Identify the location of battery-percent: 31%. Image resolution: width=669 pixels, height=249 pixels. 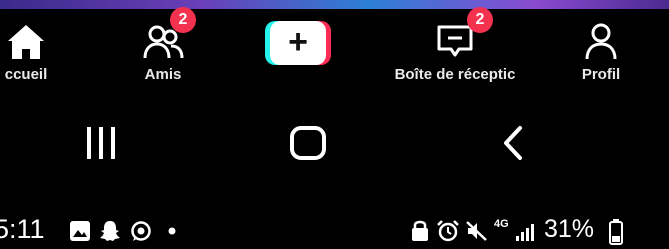
(569, 229).